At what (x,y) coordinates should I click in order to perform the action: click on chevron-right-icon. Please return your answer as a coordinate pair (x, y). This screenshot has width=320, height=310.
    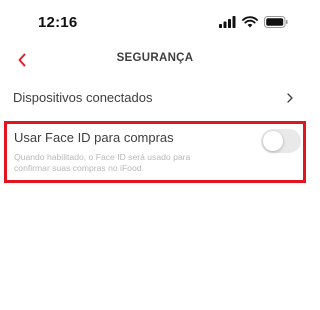
    Looking at the image, I should click on (290, 98).